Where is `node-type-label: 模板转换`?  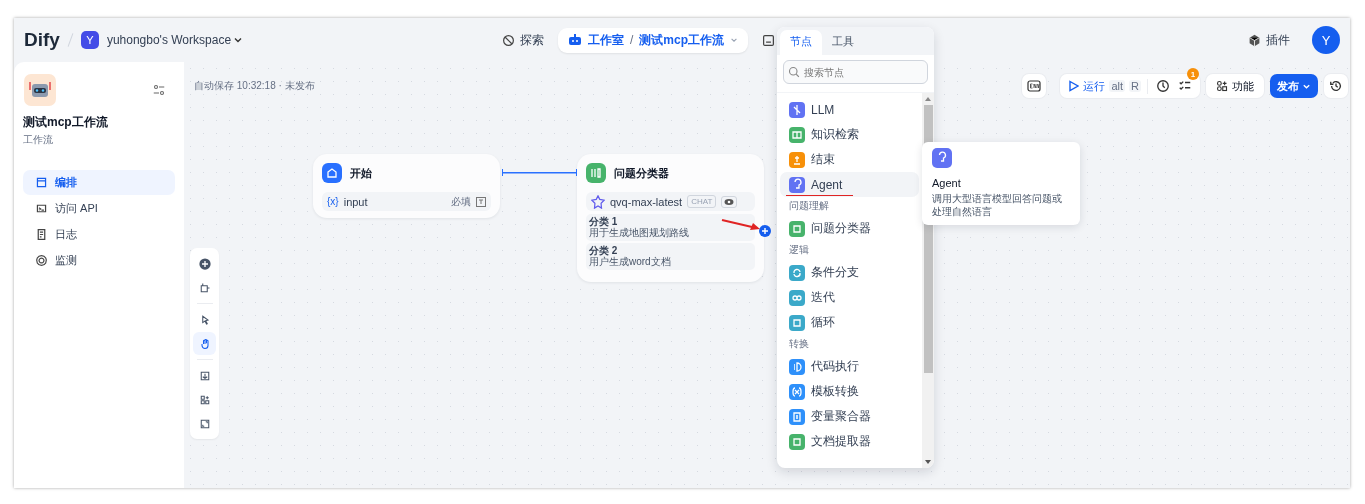 node-type-label: 模板转换 is located at coordinates (835, 391).